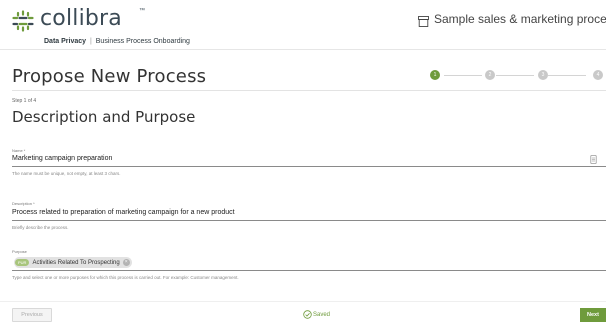 The height and width of the screenshot is (325, 606). What do you see at coordinates (322, 314) in the screenshot?
I see `saved-label: Saved` at bounding box center [322, 314].